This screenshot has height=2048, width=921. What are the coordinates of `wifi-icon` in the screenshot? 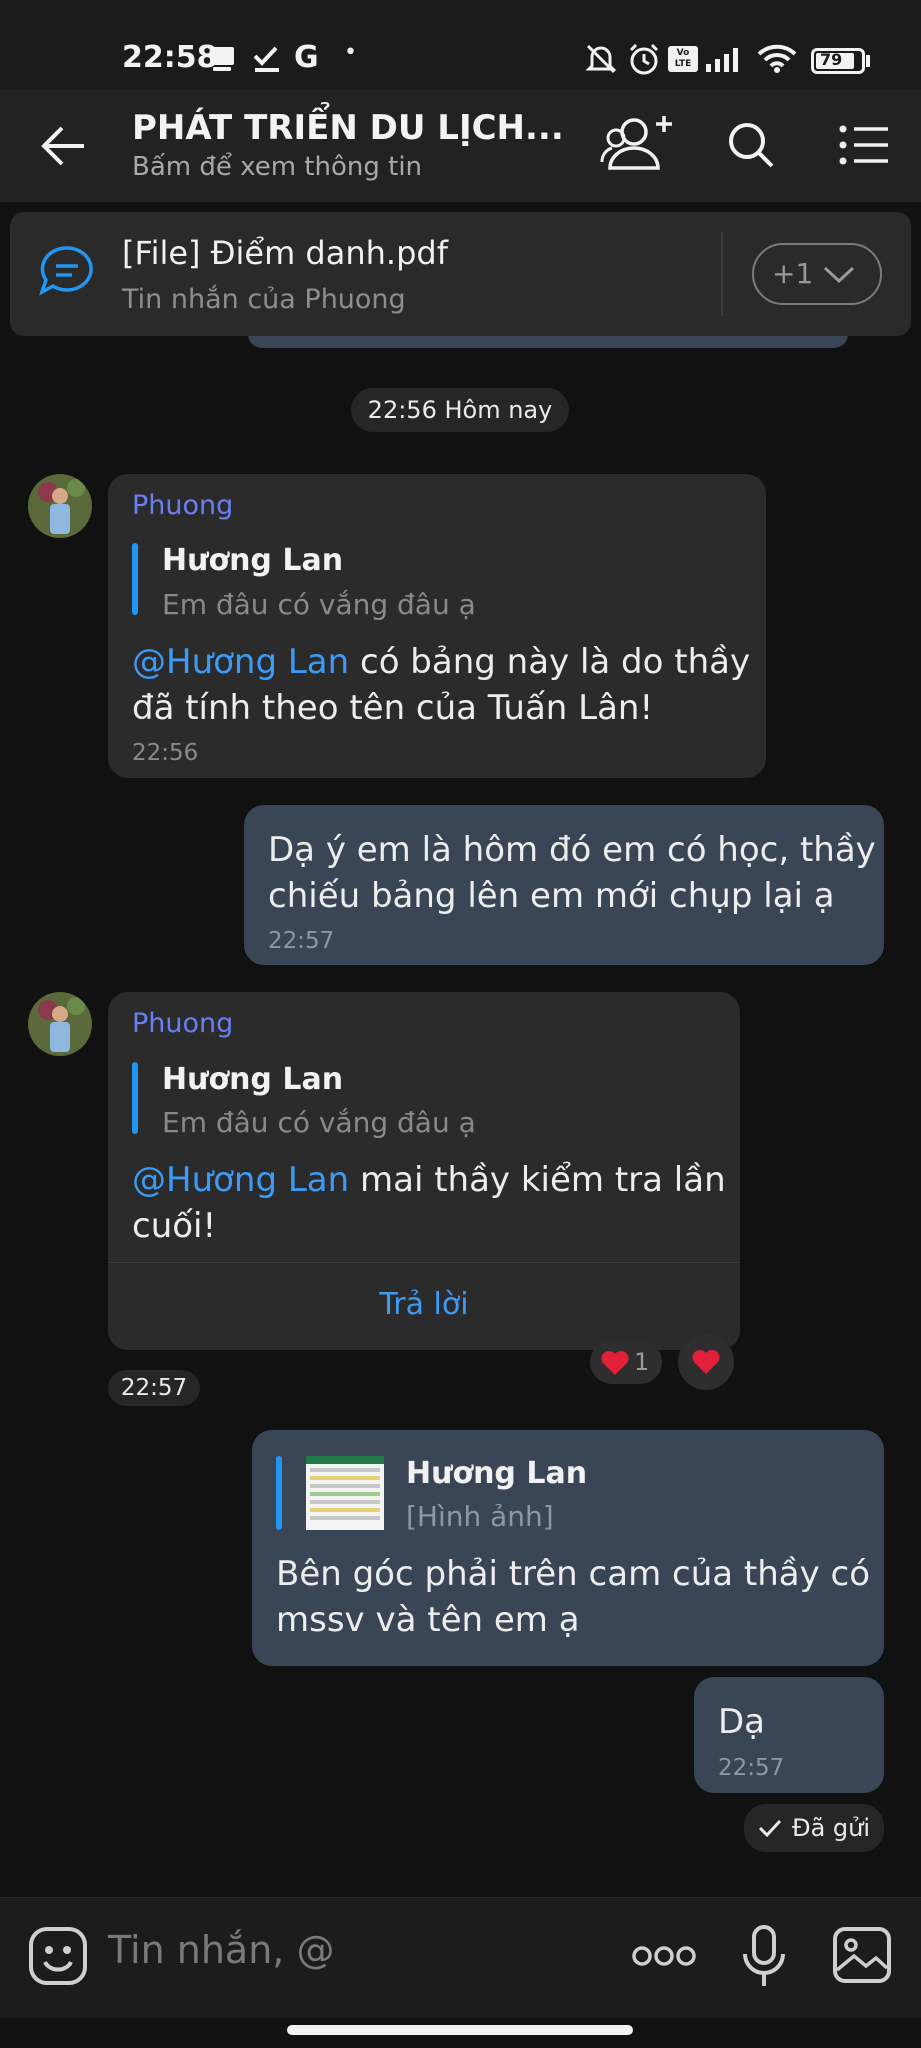 It's located at (777, 58).